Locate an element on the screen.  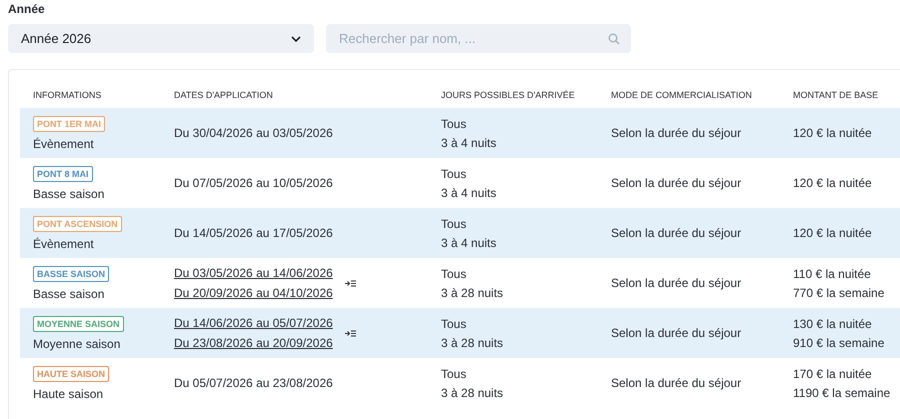
date-link: Du 20/09/2026 au 04/10/2026 is located at coordinates (253, 293).